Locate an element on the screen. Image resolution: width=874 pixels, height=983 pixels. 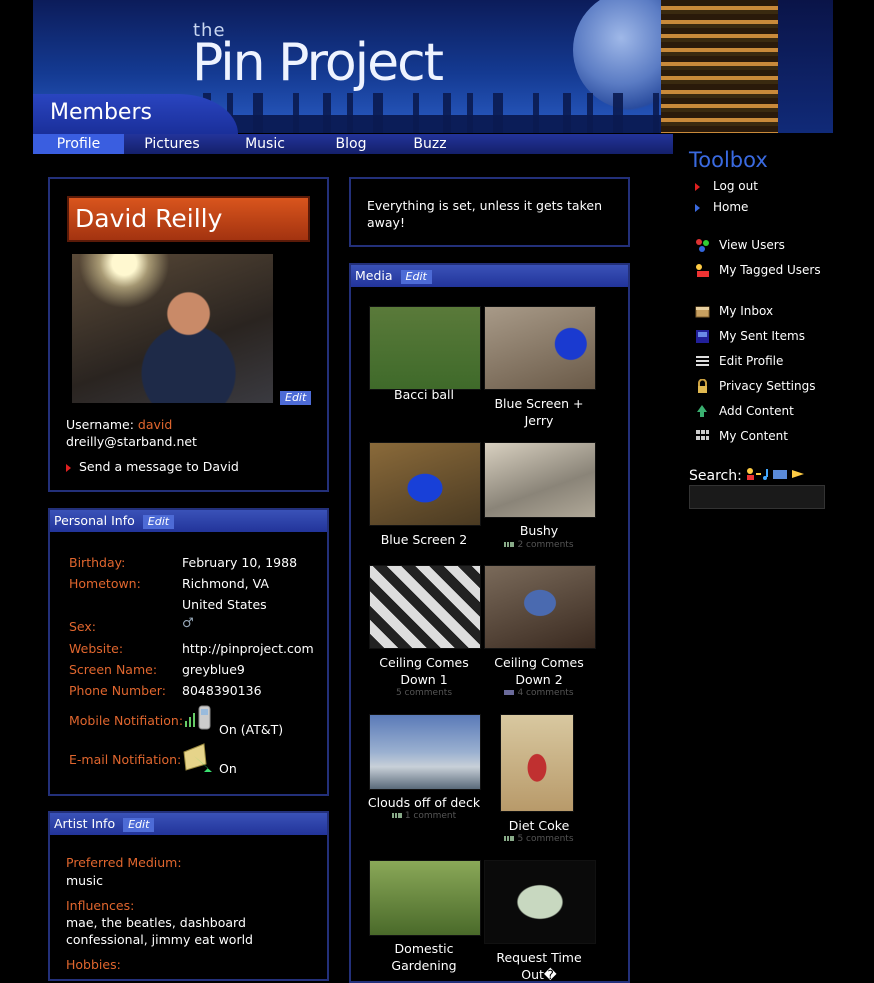
edit-profile-link: Edit Profile is located at coordinates (739, 361).